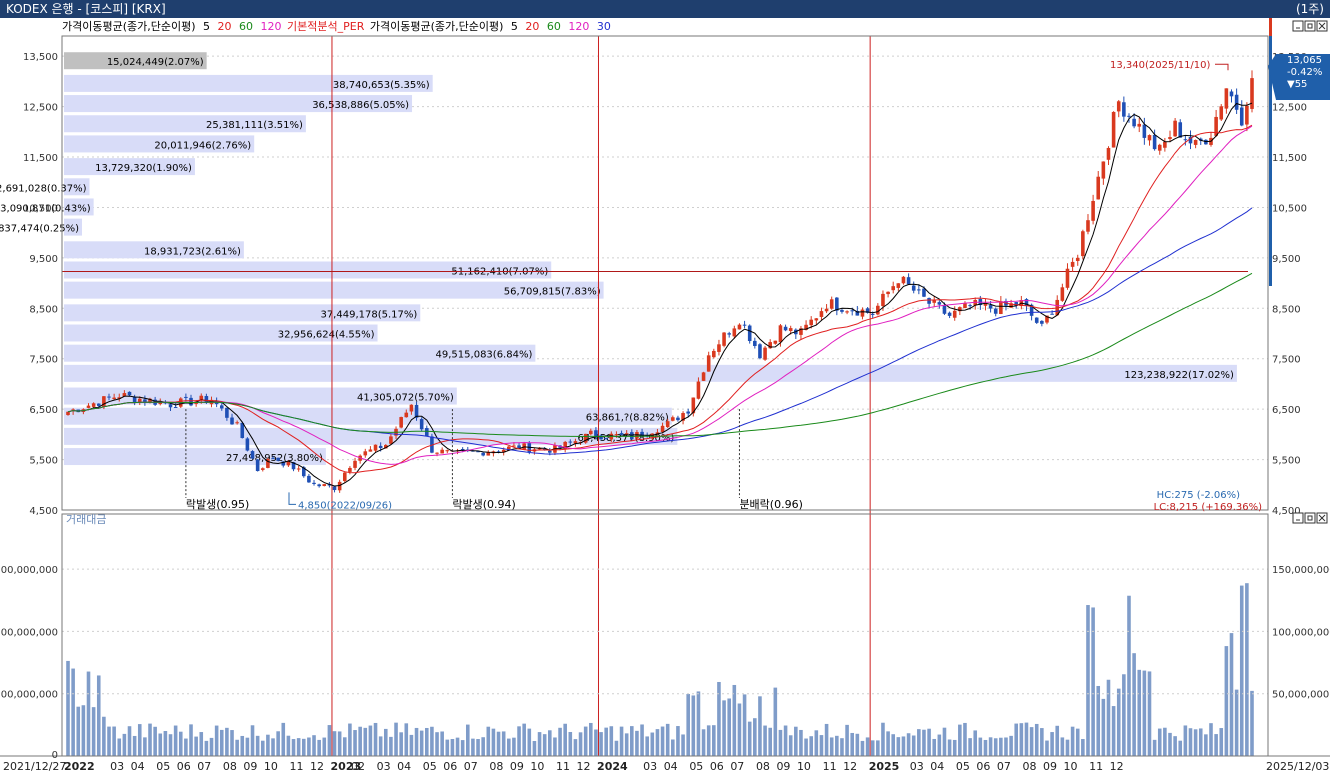  I want to click on volume-panel-controls, so click(1310, 518).